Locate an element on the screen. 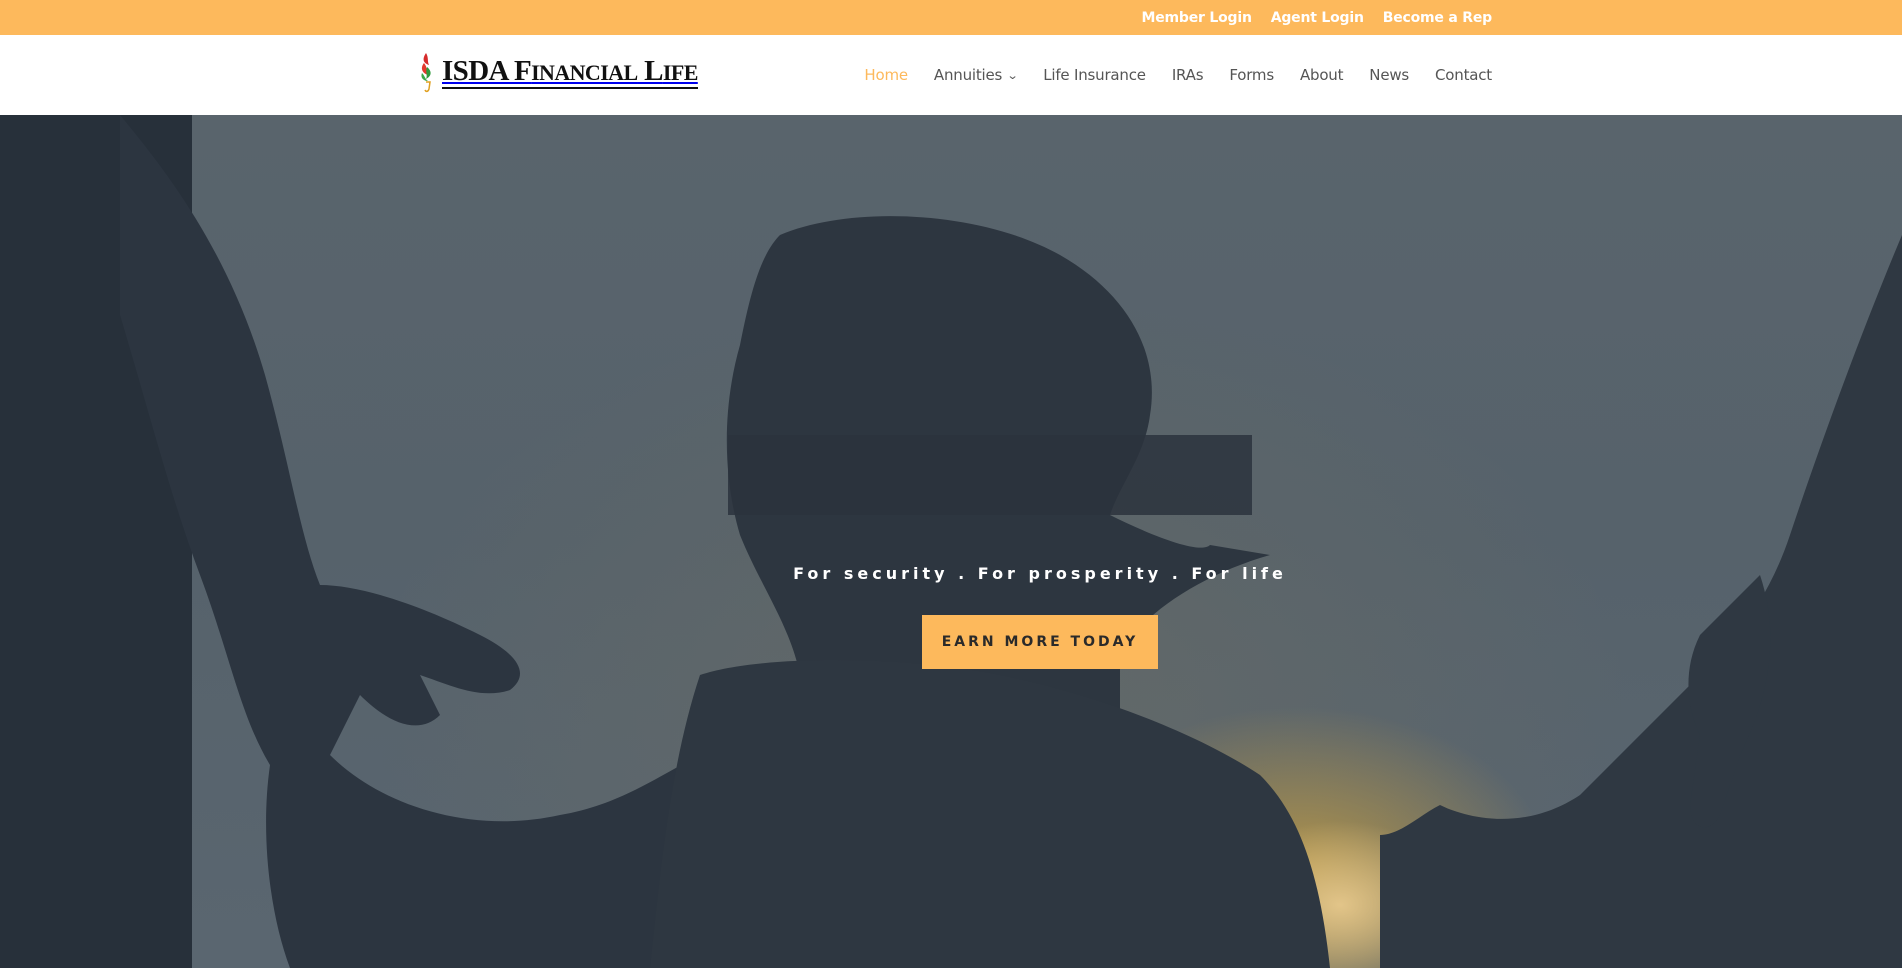  nav-item-label: Contact is located at coordinates (1463, 75).